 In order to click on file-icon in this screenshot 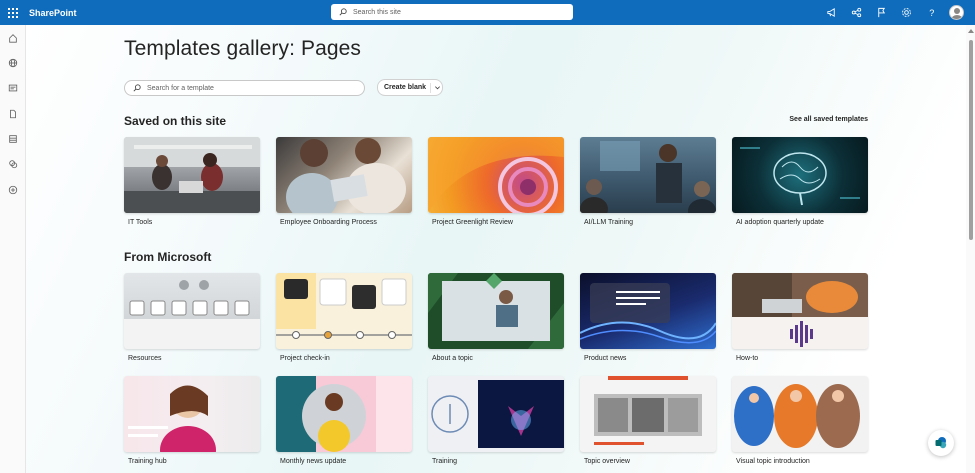, I will do `click(13, 114)`.